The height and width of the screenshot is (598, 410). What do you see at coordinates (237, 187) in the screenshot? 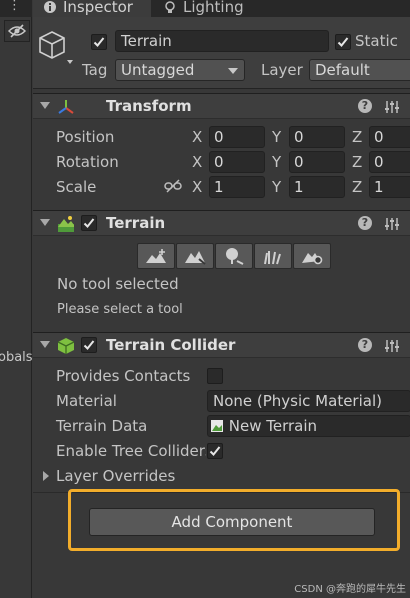
I see `scale-x-field: 1` at bounding box center [237, 187].